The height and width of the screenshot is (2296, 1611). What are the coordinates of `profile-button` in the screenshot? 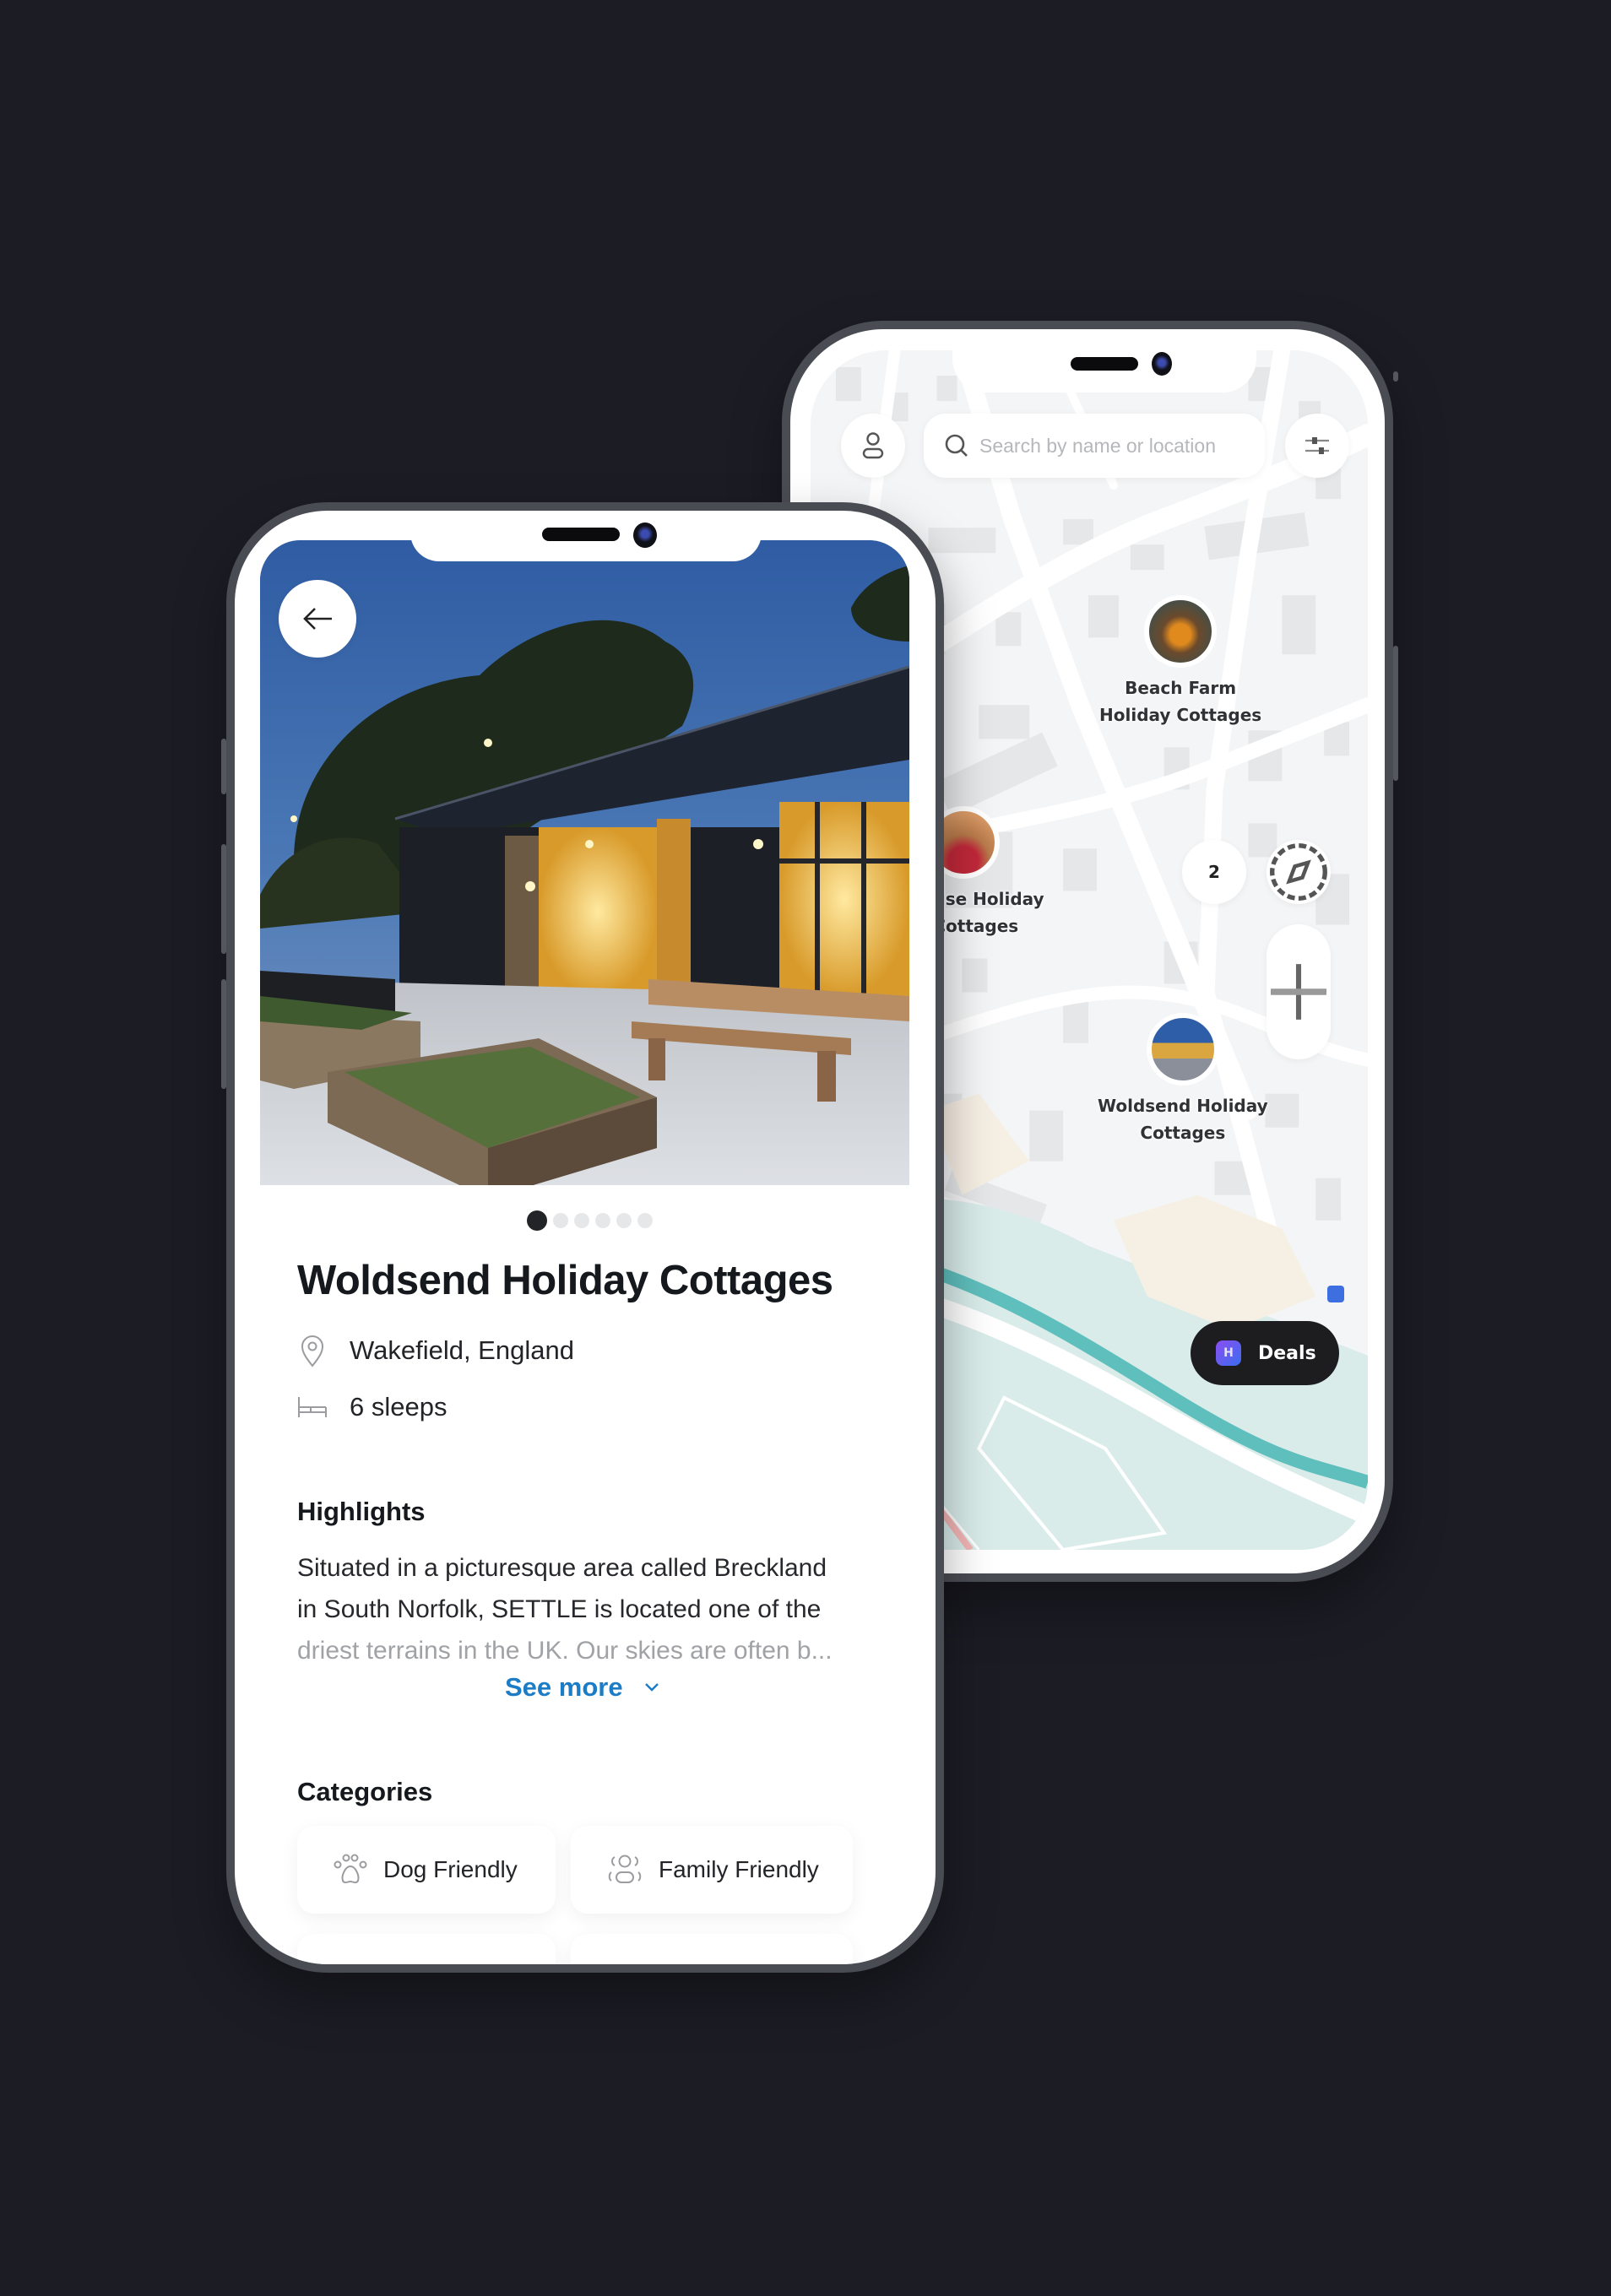 It's located at (873, 446).